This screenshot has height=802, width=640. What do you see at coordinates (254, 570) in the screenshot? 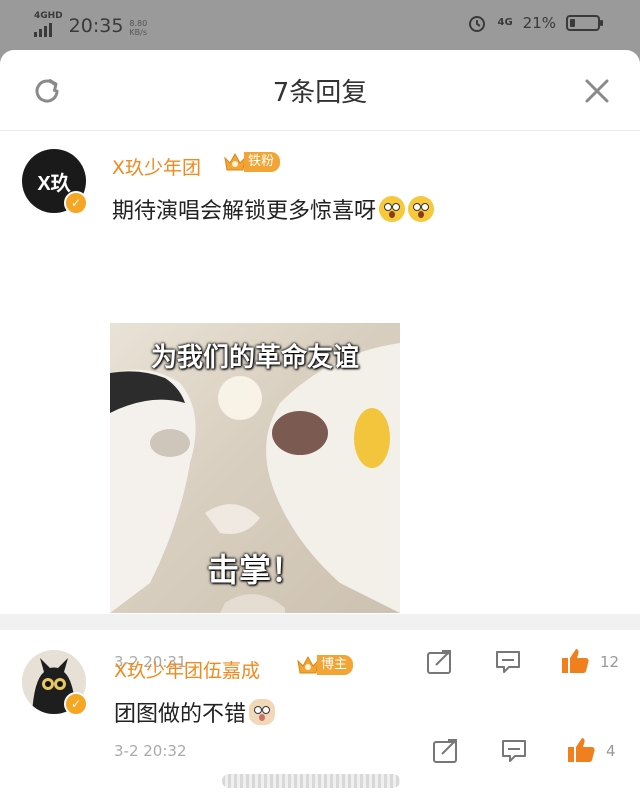
I see `image-caption-bottom: 击掌！` at bounding box center [254, 570].